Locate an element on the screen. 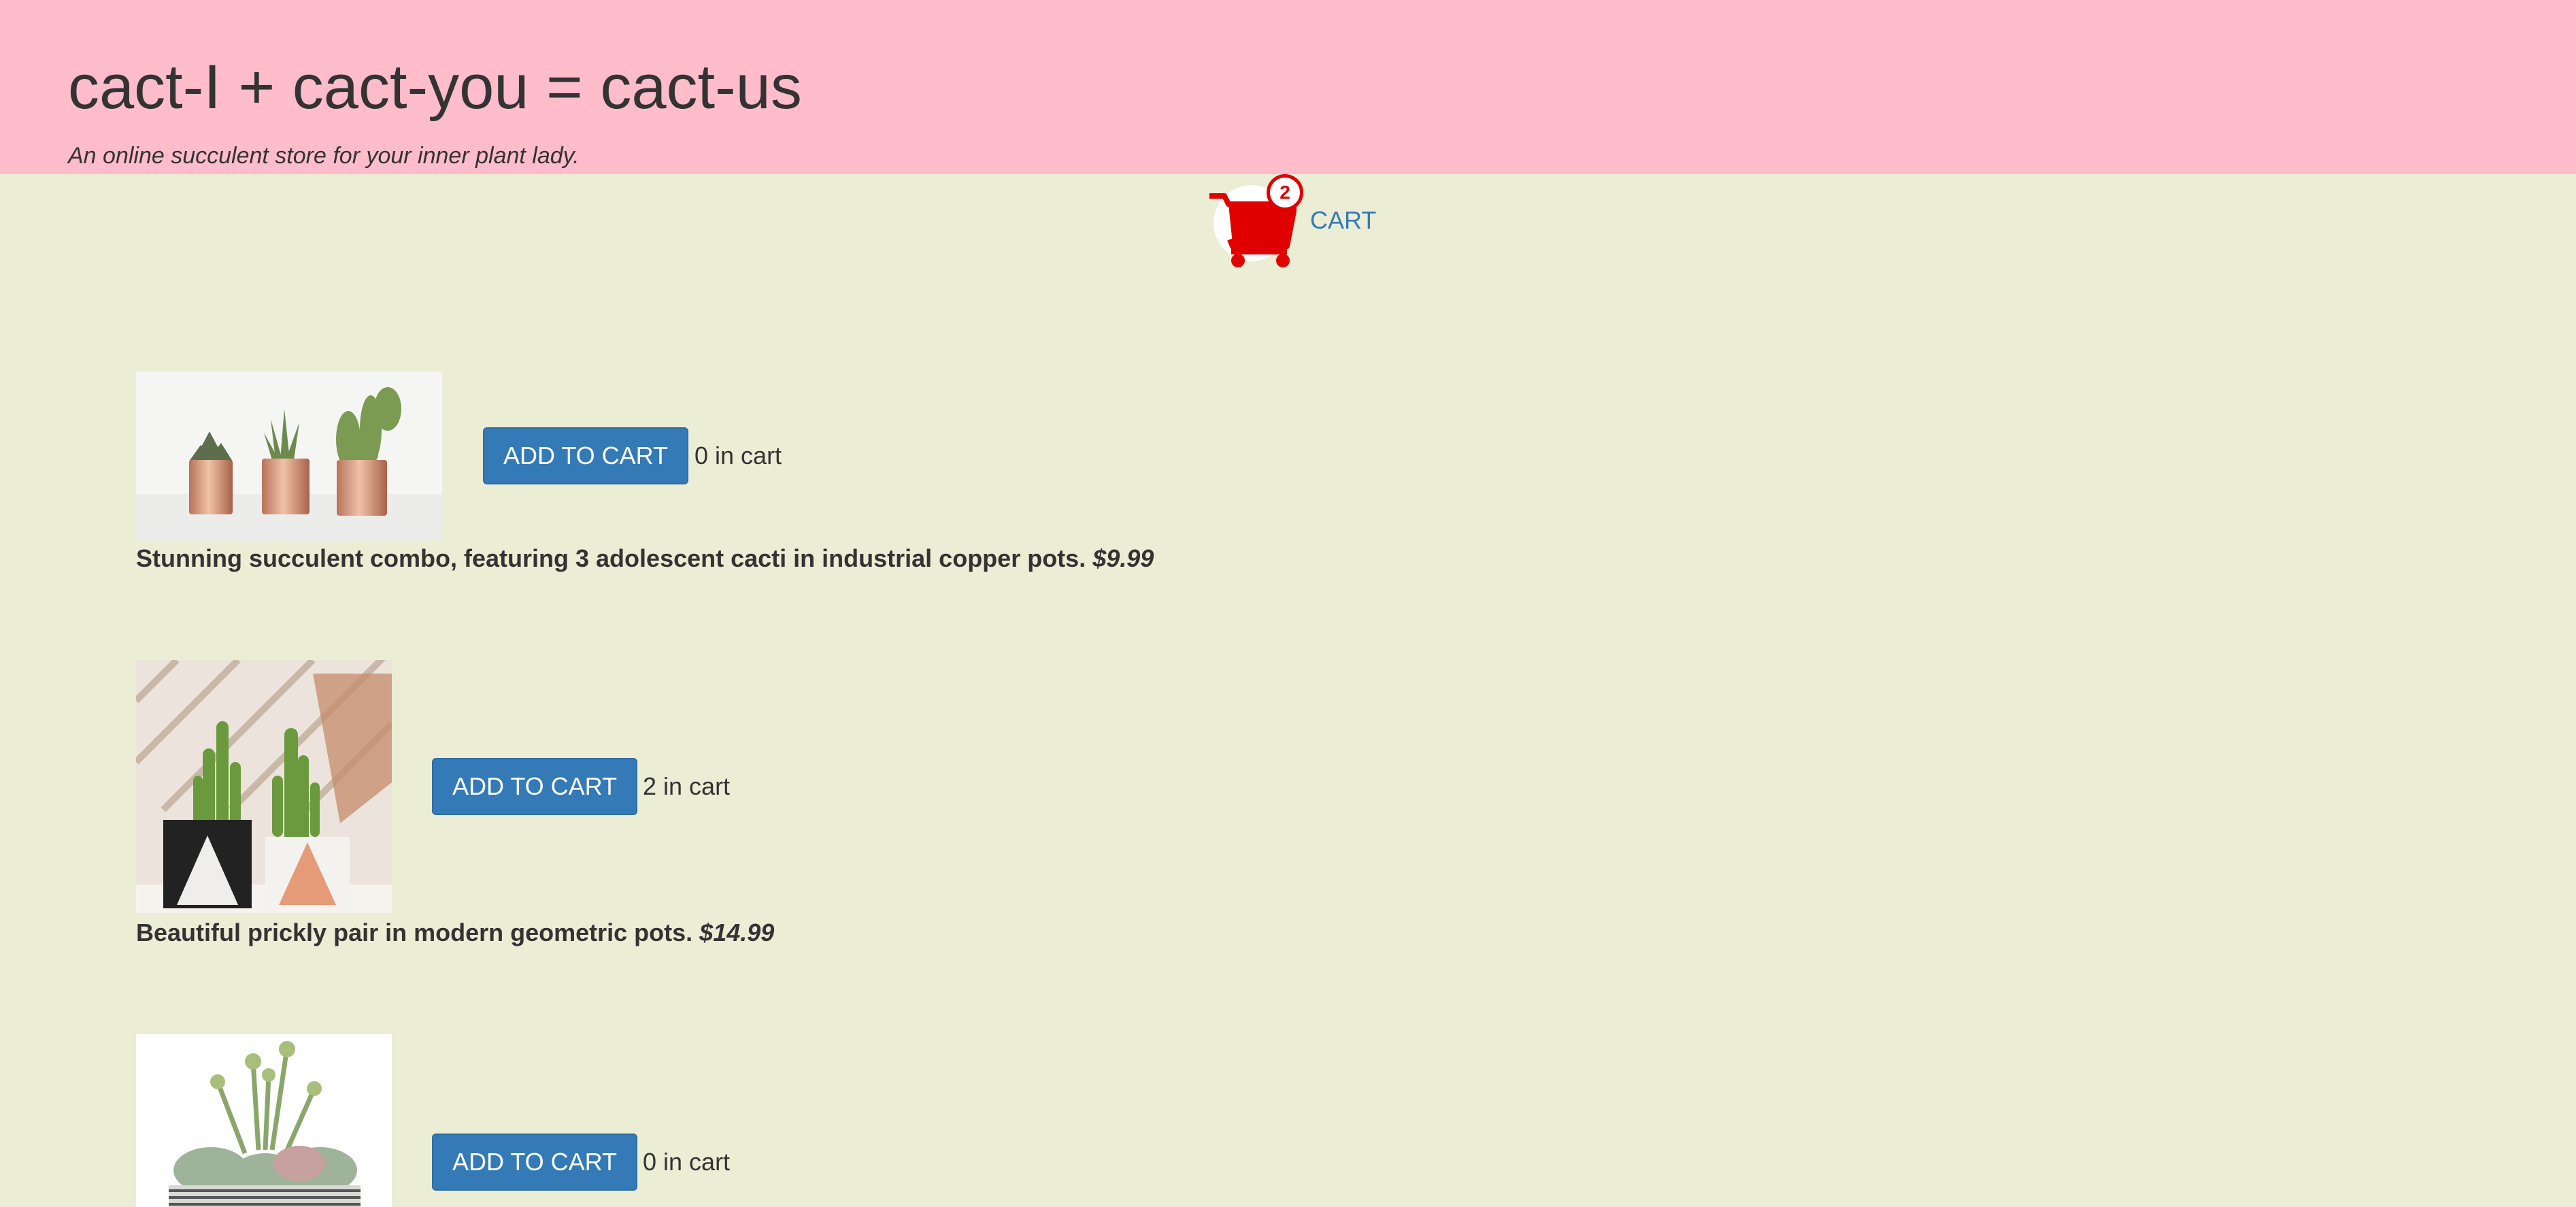 Image resolution: width=2576 pixels, height=1207 pixels. product-price: $9.99 is located at coordinates (1123, 558).